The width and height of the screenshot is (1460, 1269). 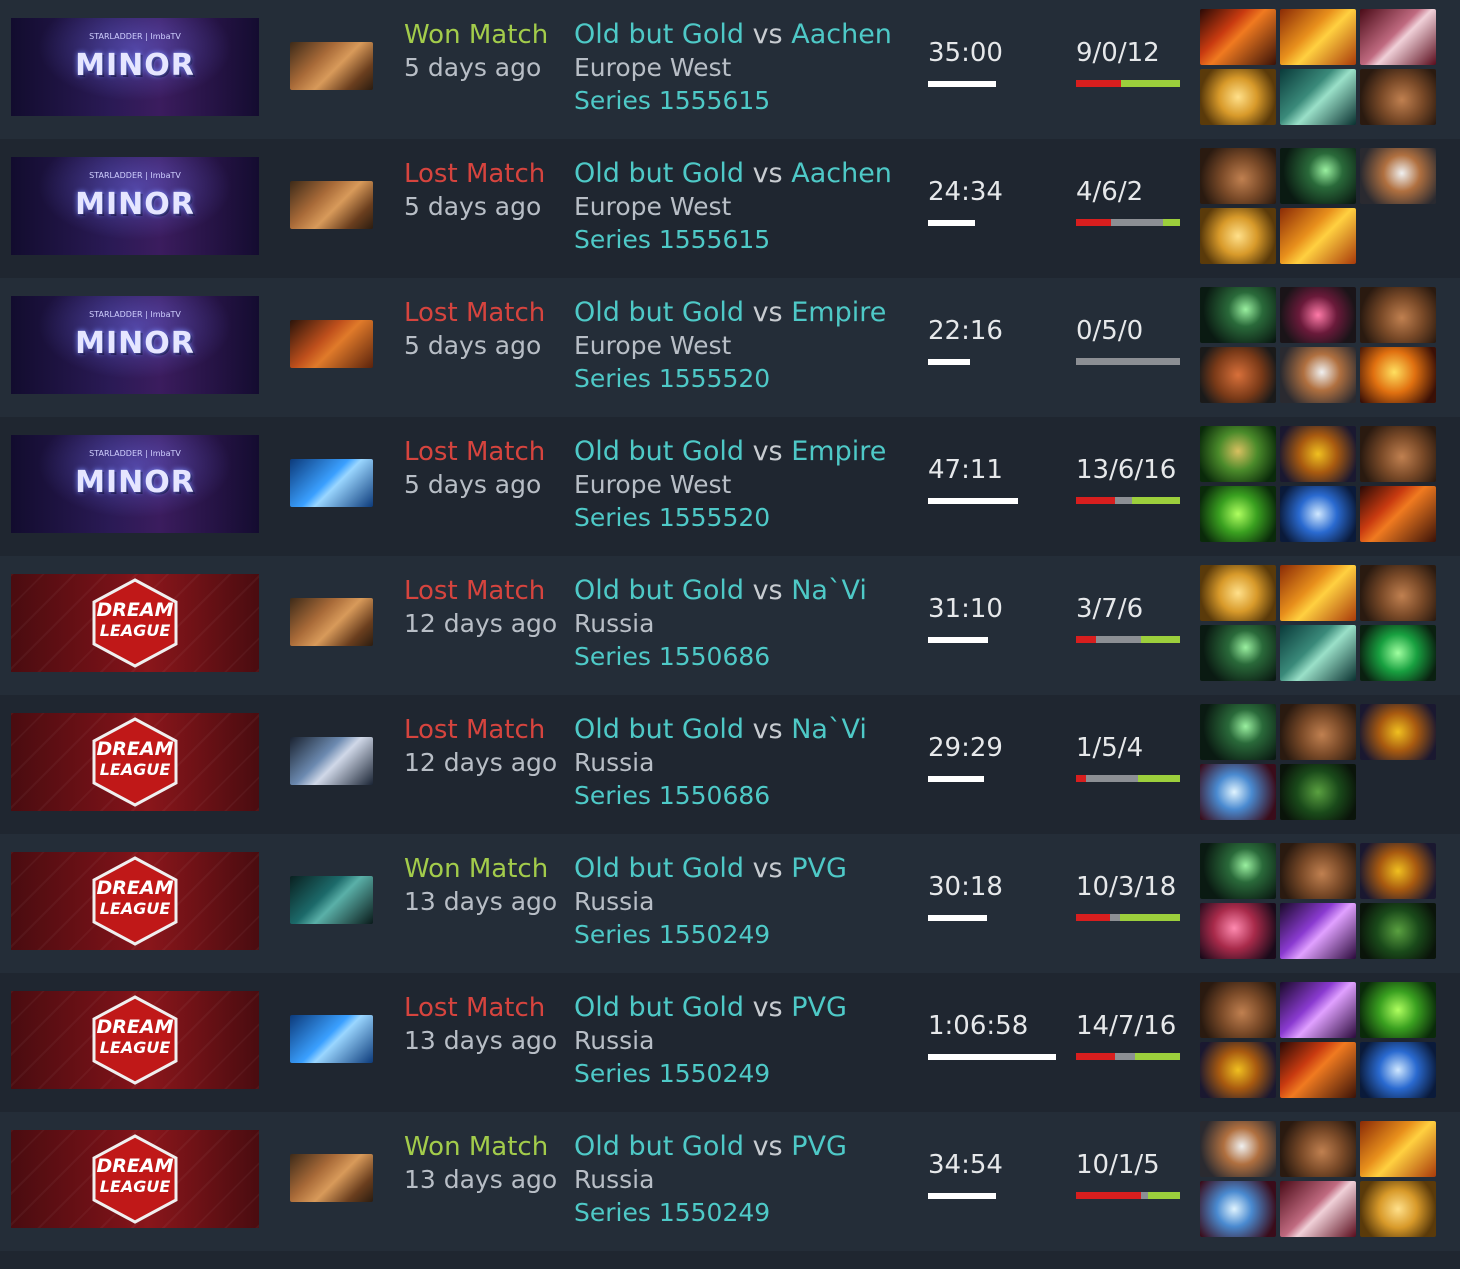 I want to click on blade-icon, so click(x=1318, y=315).